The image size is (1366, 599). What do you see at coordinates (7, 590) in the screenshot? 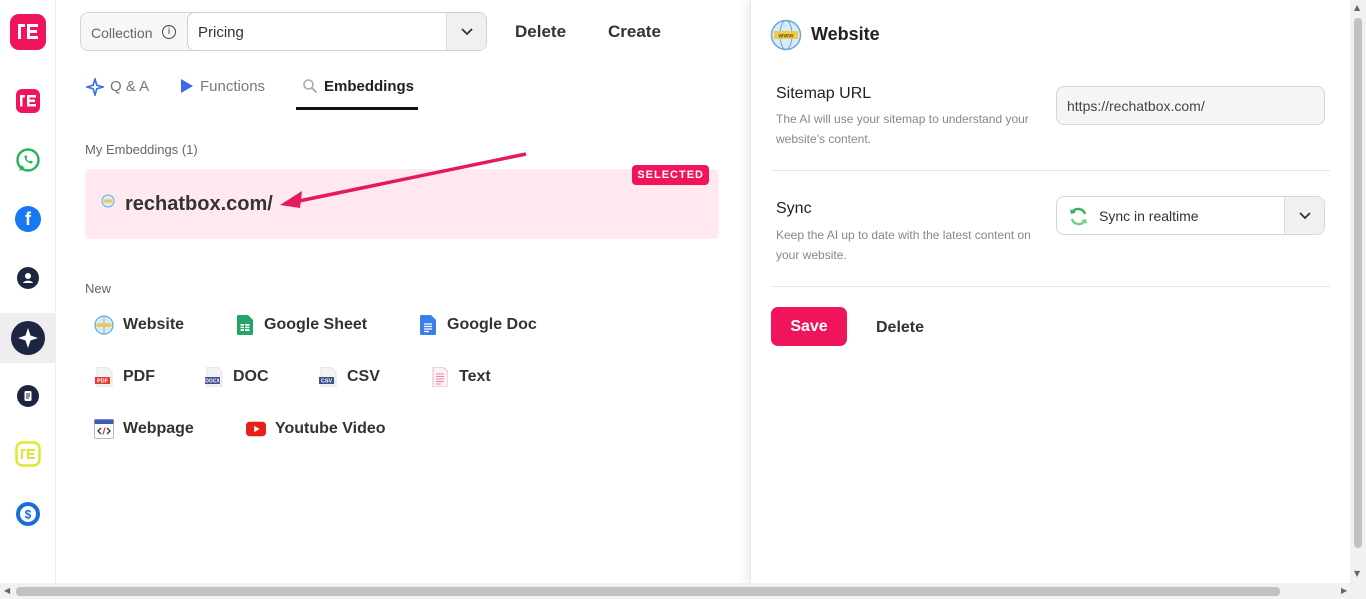
I see `scroll-left-icon: ◀` at bounding box center [7, 590].